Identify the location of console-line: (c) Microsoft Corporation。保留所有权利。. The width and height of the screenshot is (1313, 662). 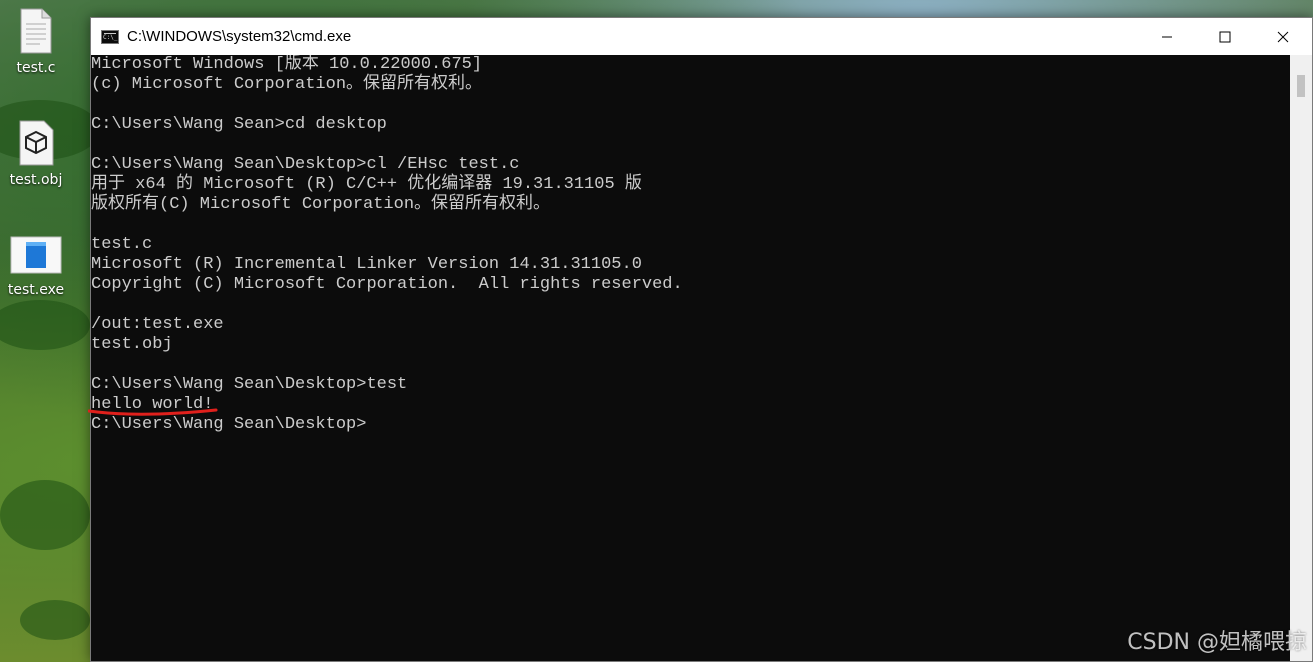
(287, 84).